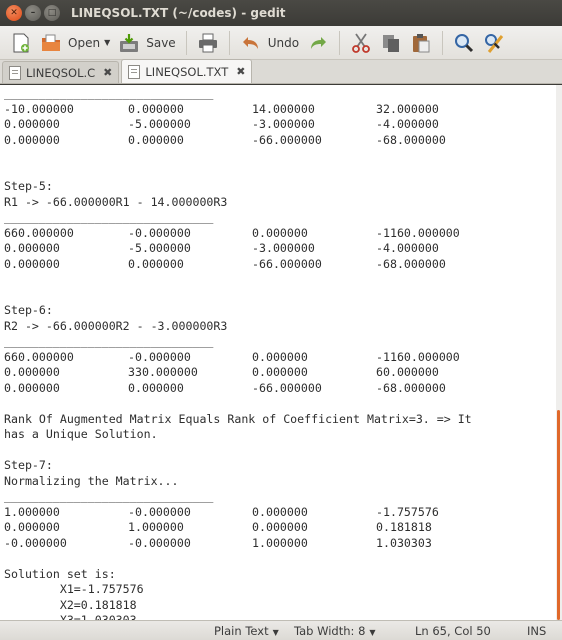  What do you see at coordinates (21, 43) in the screenshot?
I see `new-button` at bounding box center [21, 43].